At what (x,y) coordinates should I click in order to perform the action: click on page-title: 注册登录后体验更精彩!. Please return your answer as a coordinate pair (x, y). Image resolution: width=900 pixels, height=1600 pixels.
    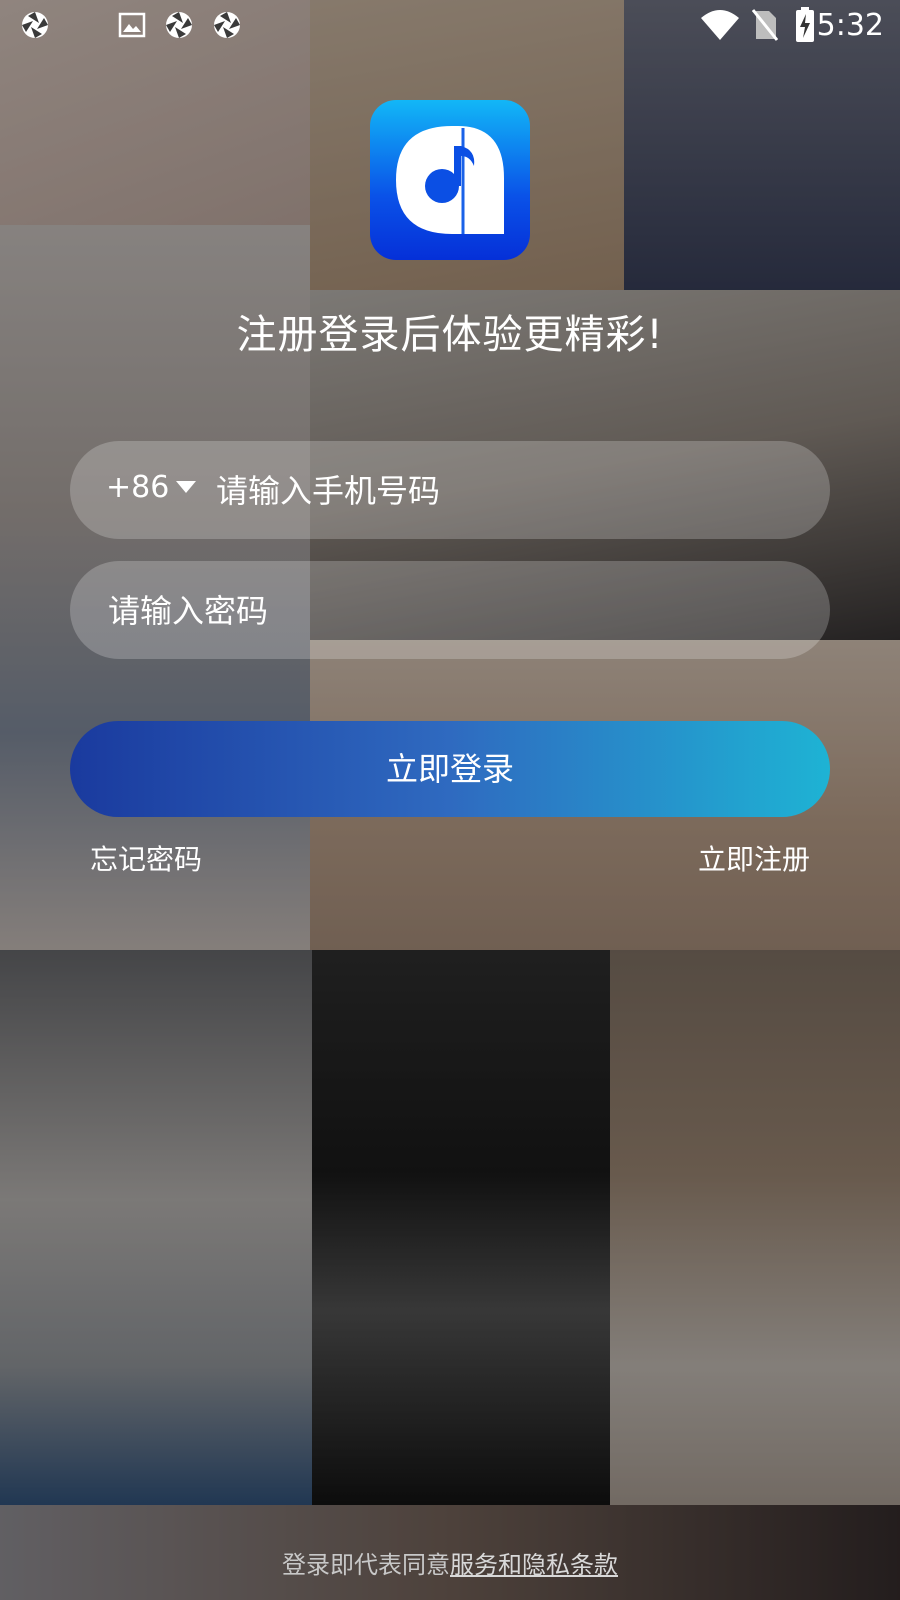
    Looking at the image, I should click on (450, 335).